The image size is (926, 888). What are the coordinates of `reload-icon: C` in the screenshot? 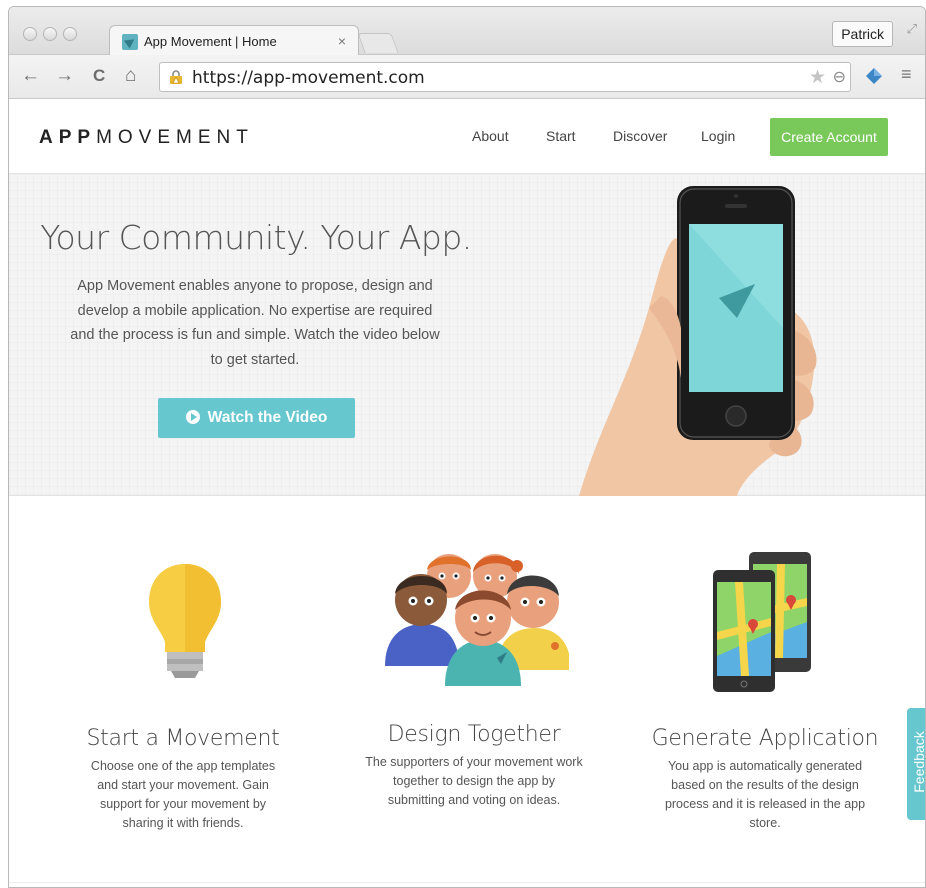 It's located at (99, 76).